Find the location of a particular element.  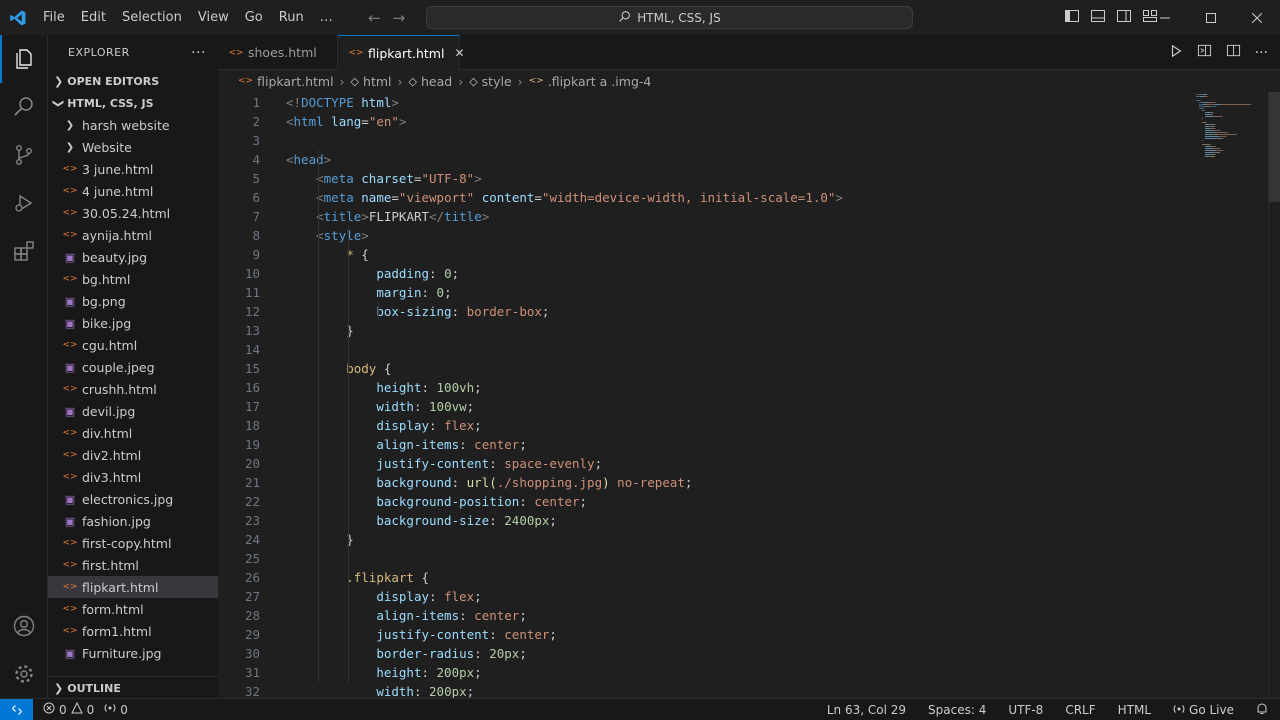

minimap is located at coordinates (1228, 395).